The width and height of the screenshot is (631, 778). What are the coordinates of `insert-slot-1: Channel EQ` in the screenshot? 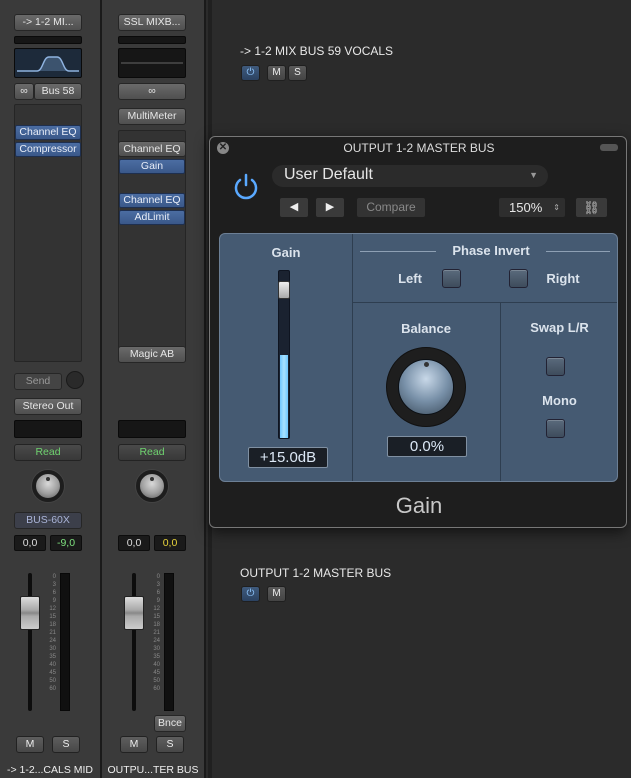 It's located at (48, 132).